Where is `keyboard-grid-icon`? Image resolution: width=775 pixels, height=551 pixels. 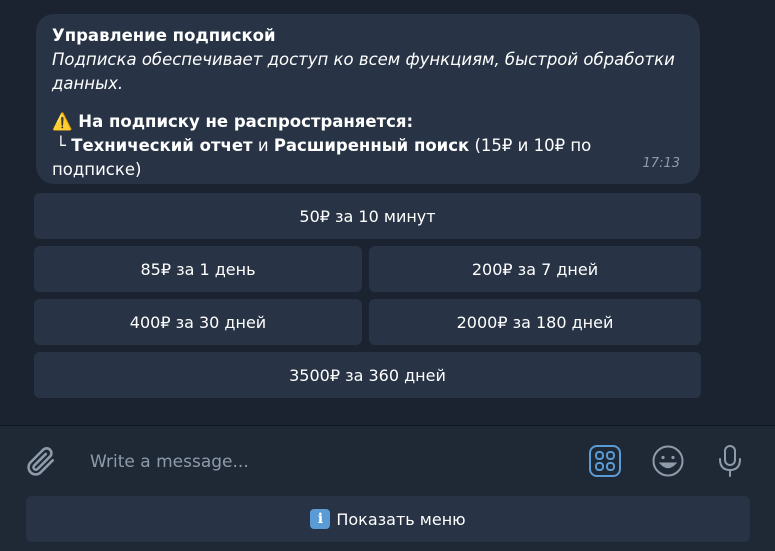
keyboard-grid-icon is located at coordinates (605, 461).